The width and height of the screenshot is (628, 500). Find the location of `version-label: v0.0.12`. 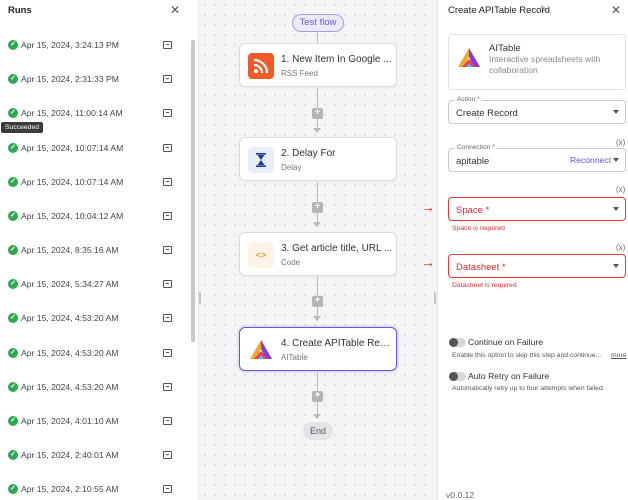

version-label: v0.0.12 is located at coordinates (460, 495).